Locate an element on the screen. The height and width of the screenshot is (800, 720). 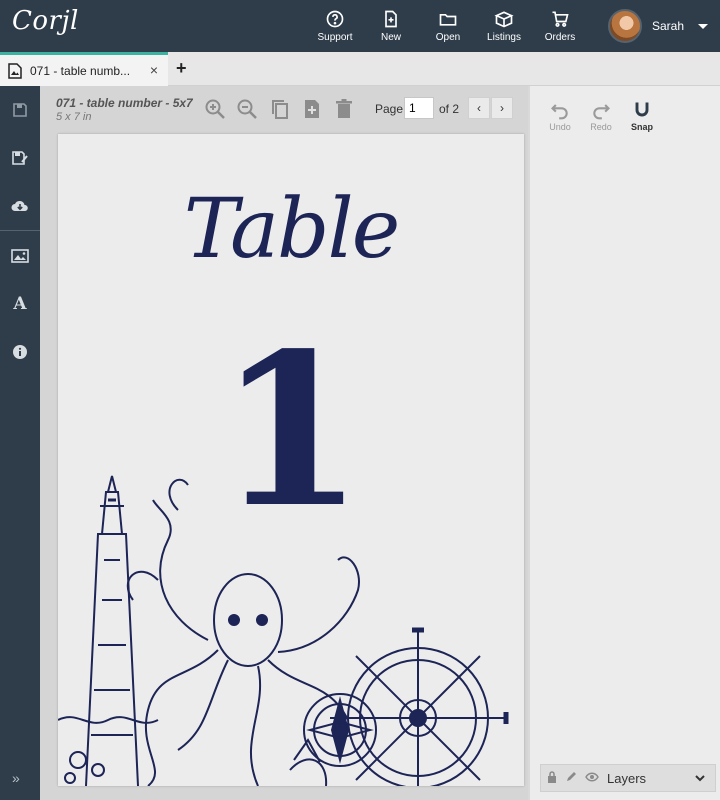
new-label: New is located at coordinates (390, 37).